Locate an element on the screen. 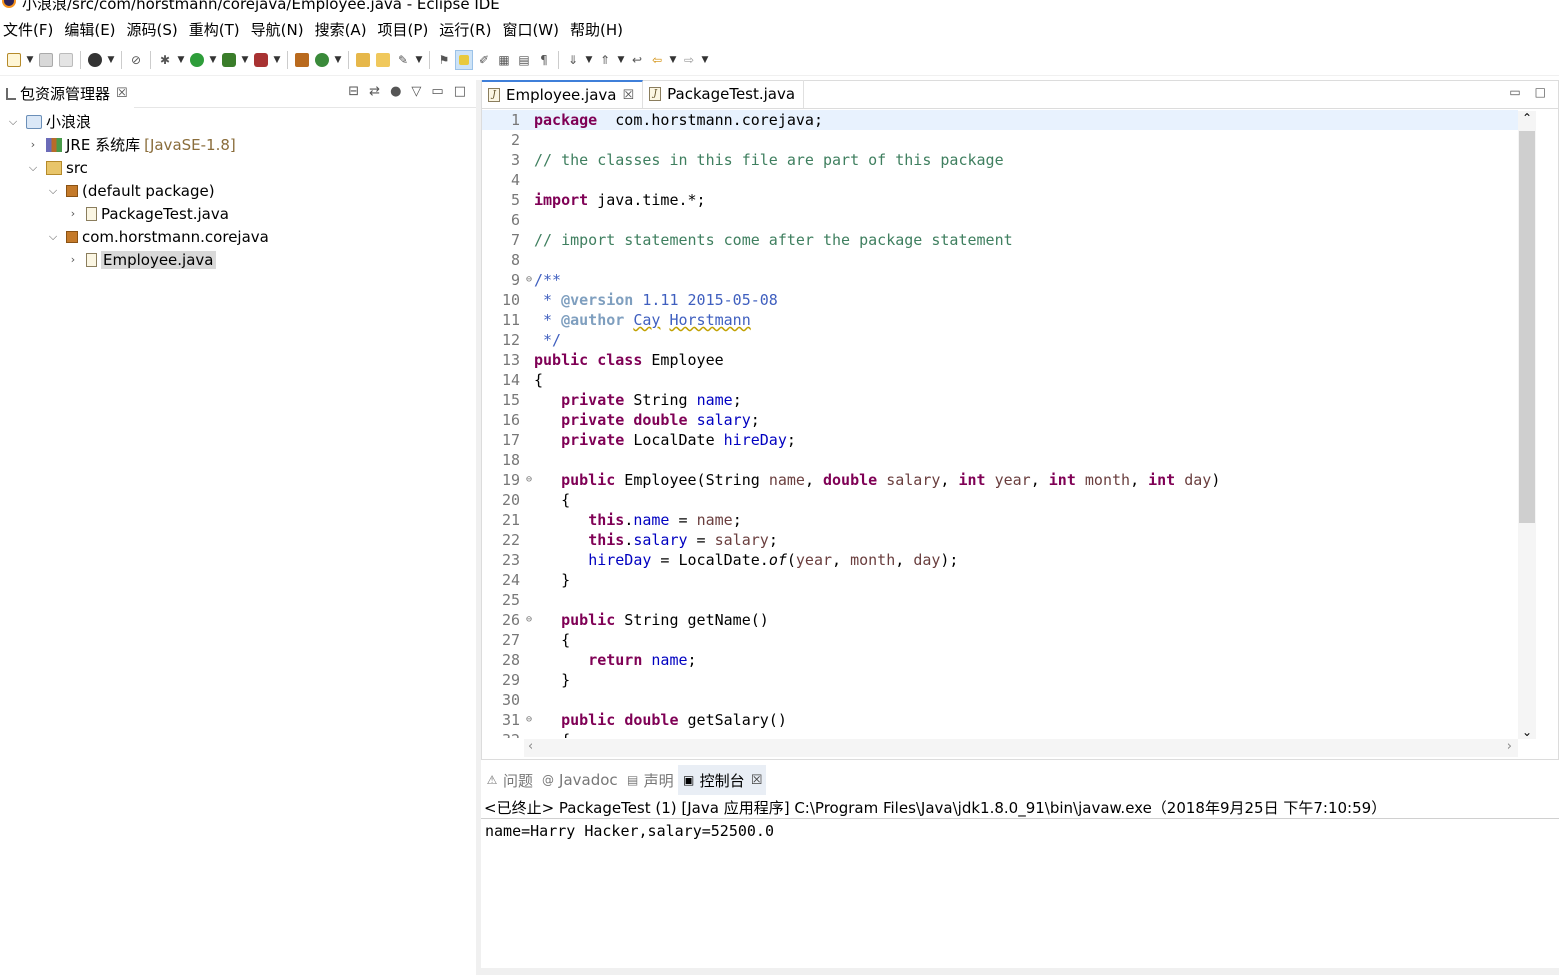 The image size is (1559, 975). horizontal-scrollbar: ‹ › is located at coordinates (1021, 748).